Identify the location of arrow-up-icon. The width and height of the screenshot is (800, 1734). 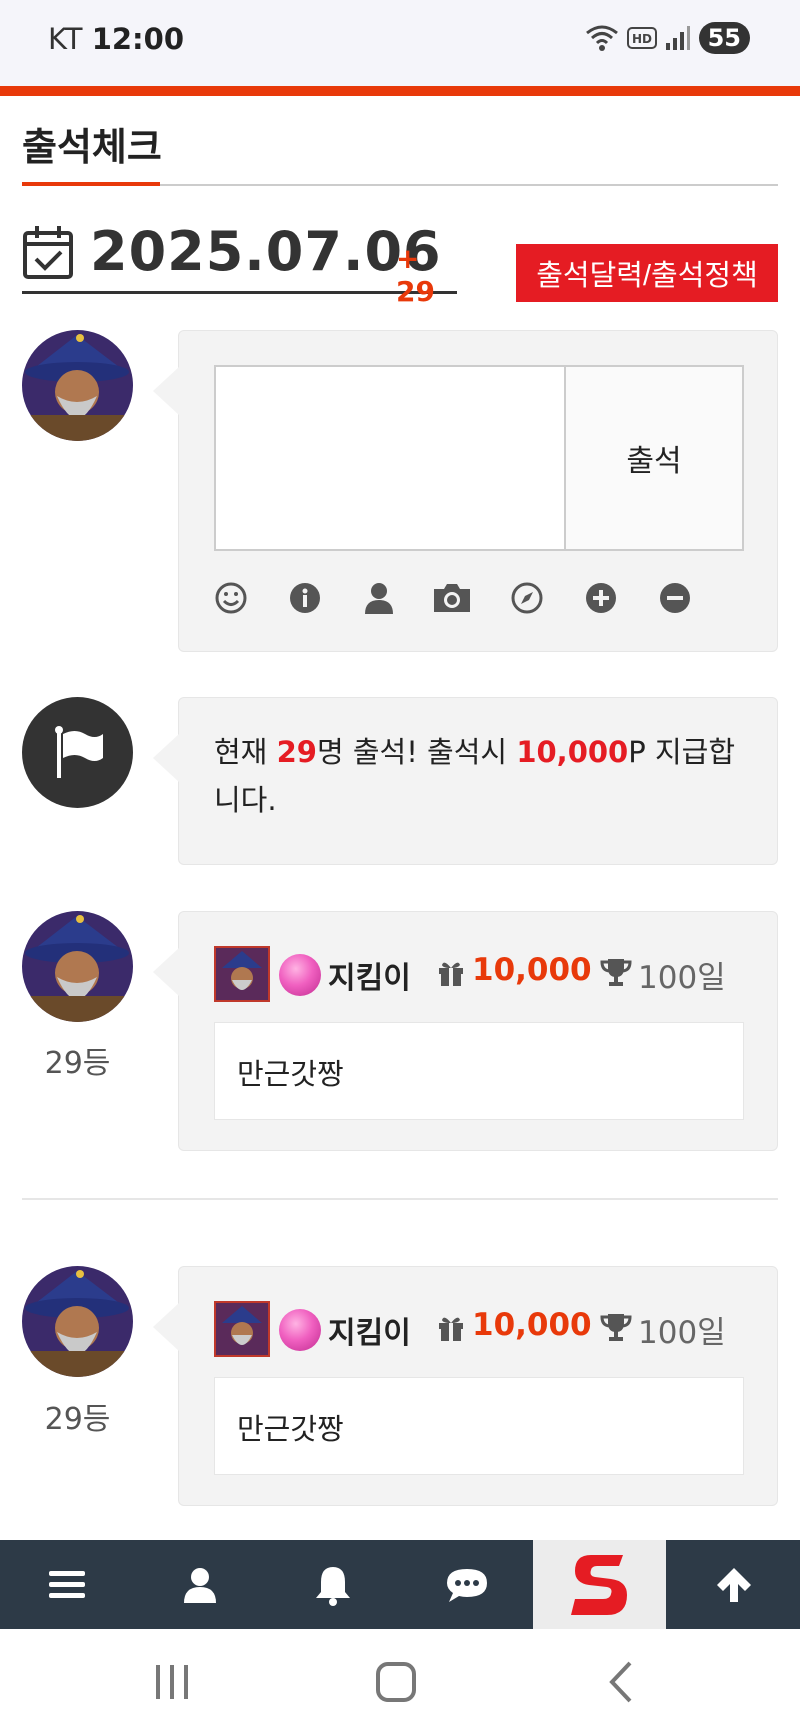
(733, 1584).